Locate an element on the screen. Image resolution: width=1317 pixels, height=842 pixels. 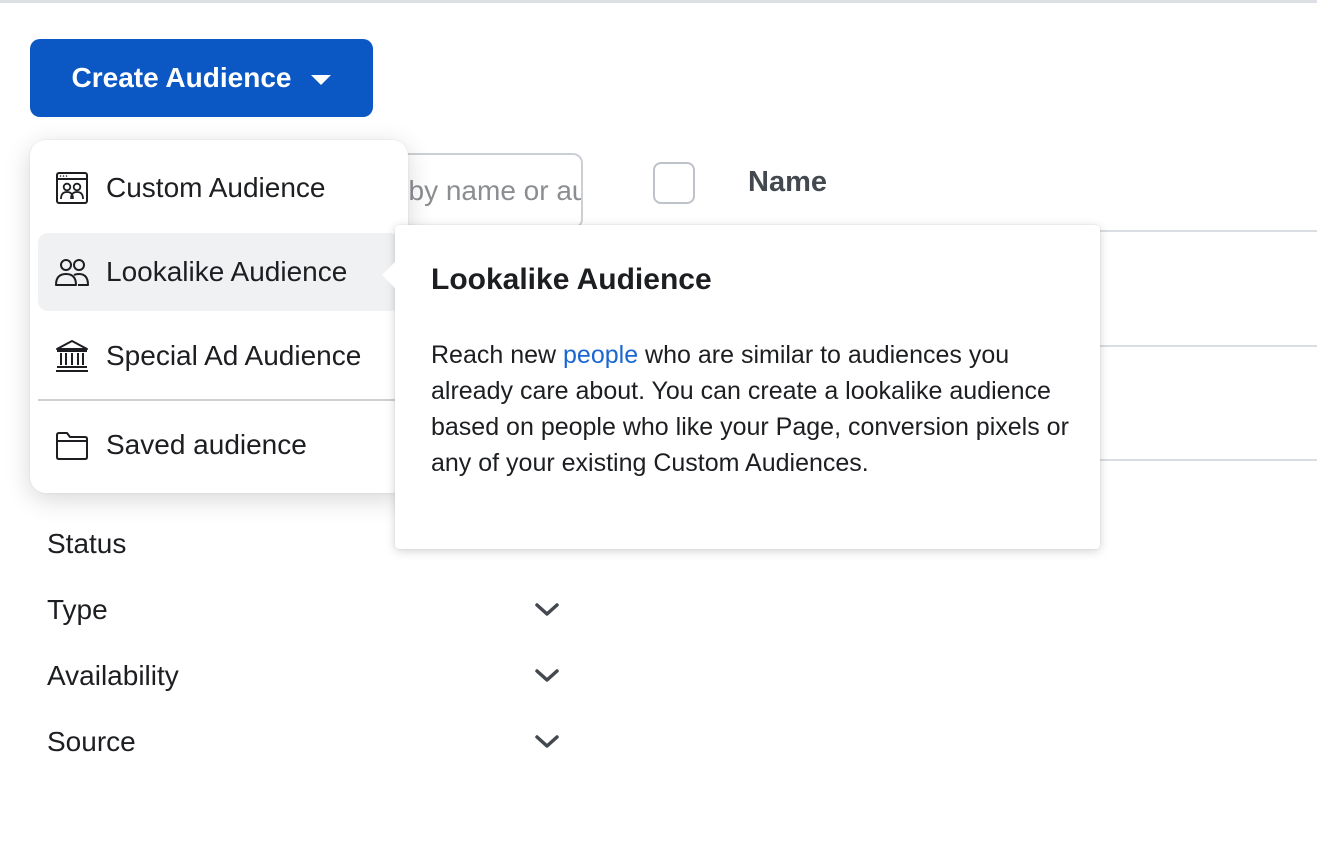
menu-item-custom-audience: Custom Audience is located at coordinates (219, 188).